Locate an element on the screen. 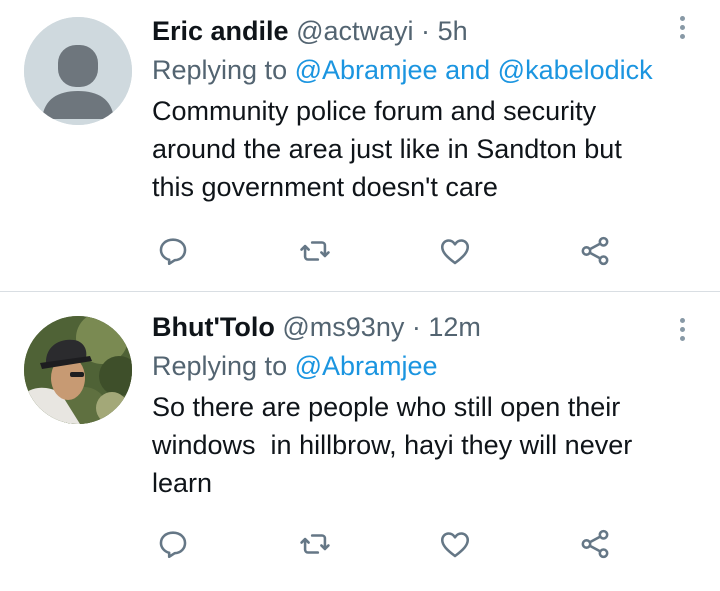 The height and width of the screenshot is (591, 720). tweet-time: 5h is located at coordinates (453, 31).